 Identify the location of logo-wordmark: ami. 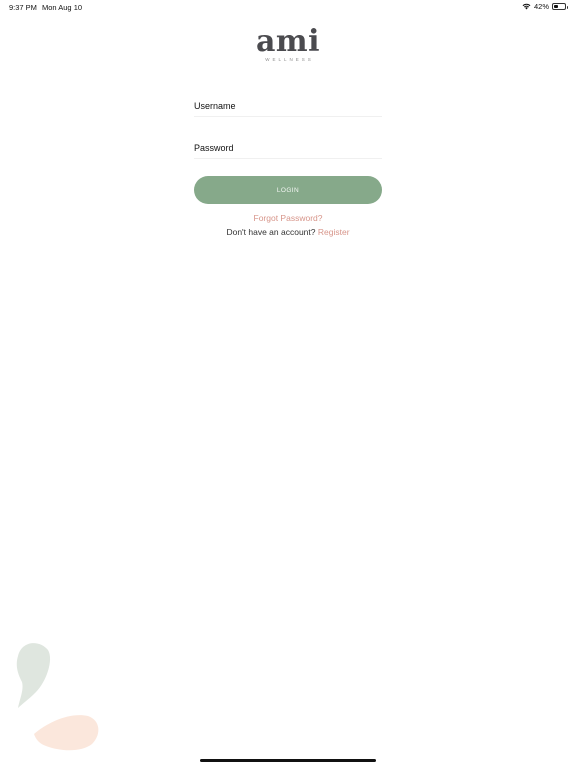
(288, 41).